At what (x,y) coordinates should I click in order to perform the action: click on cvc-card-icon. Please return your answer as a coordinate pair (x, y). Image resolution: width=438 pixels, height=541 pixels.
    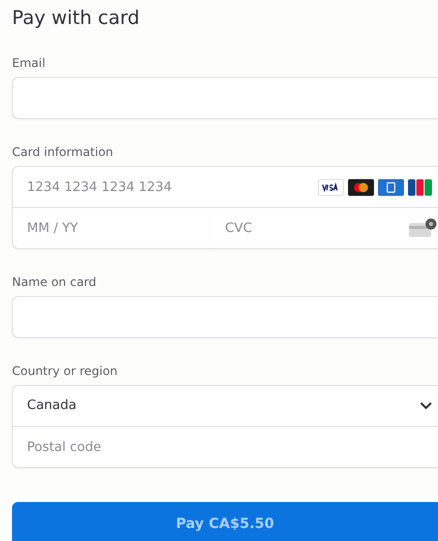
    Looking at the image, I should click on (423, 228).